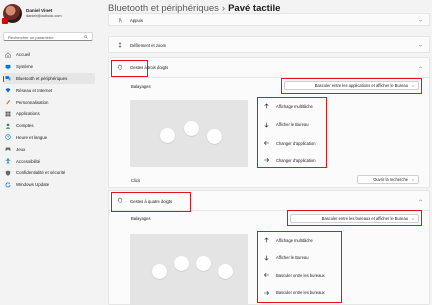 Image resolution: width=432 pixels, height=305 pixels. I want to click on home-icon, so click(8, 55).